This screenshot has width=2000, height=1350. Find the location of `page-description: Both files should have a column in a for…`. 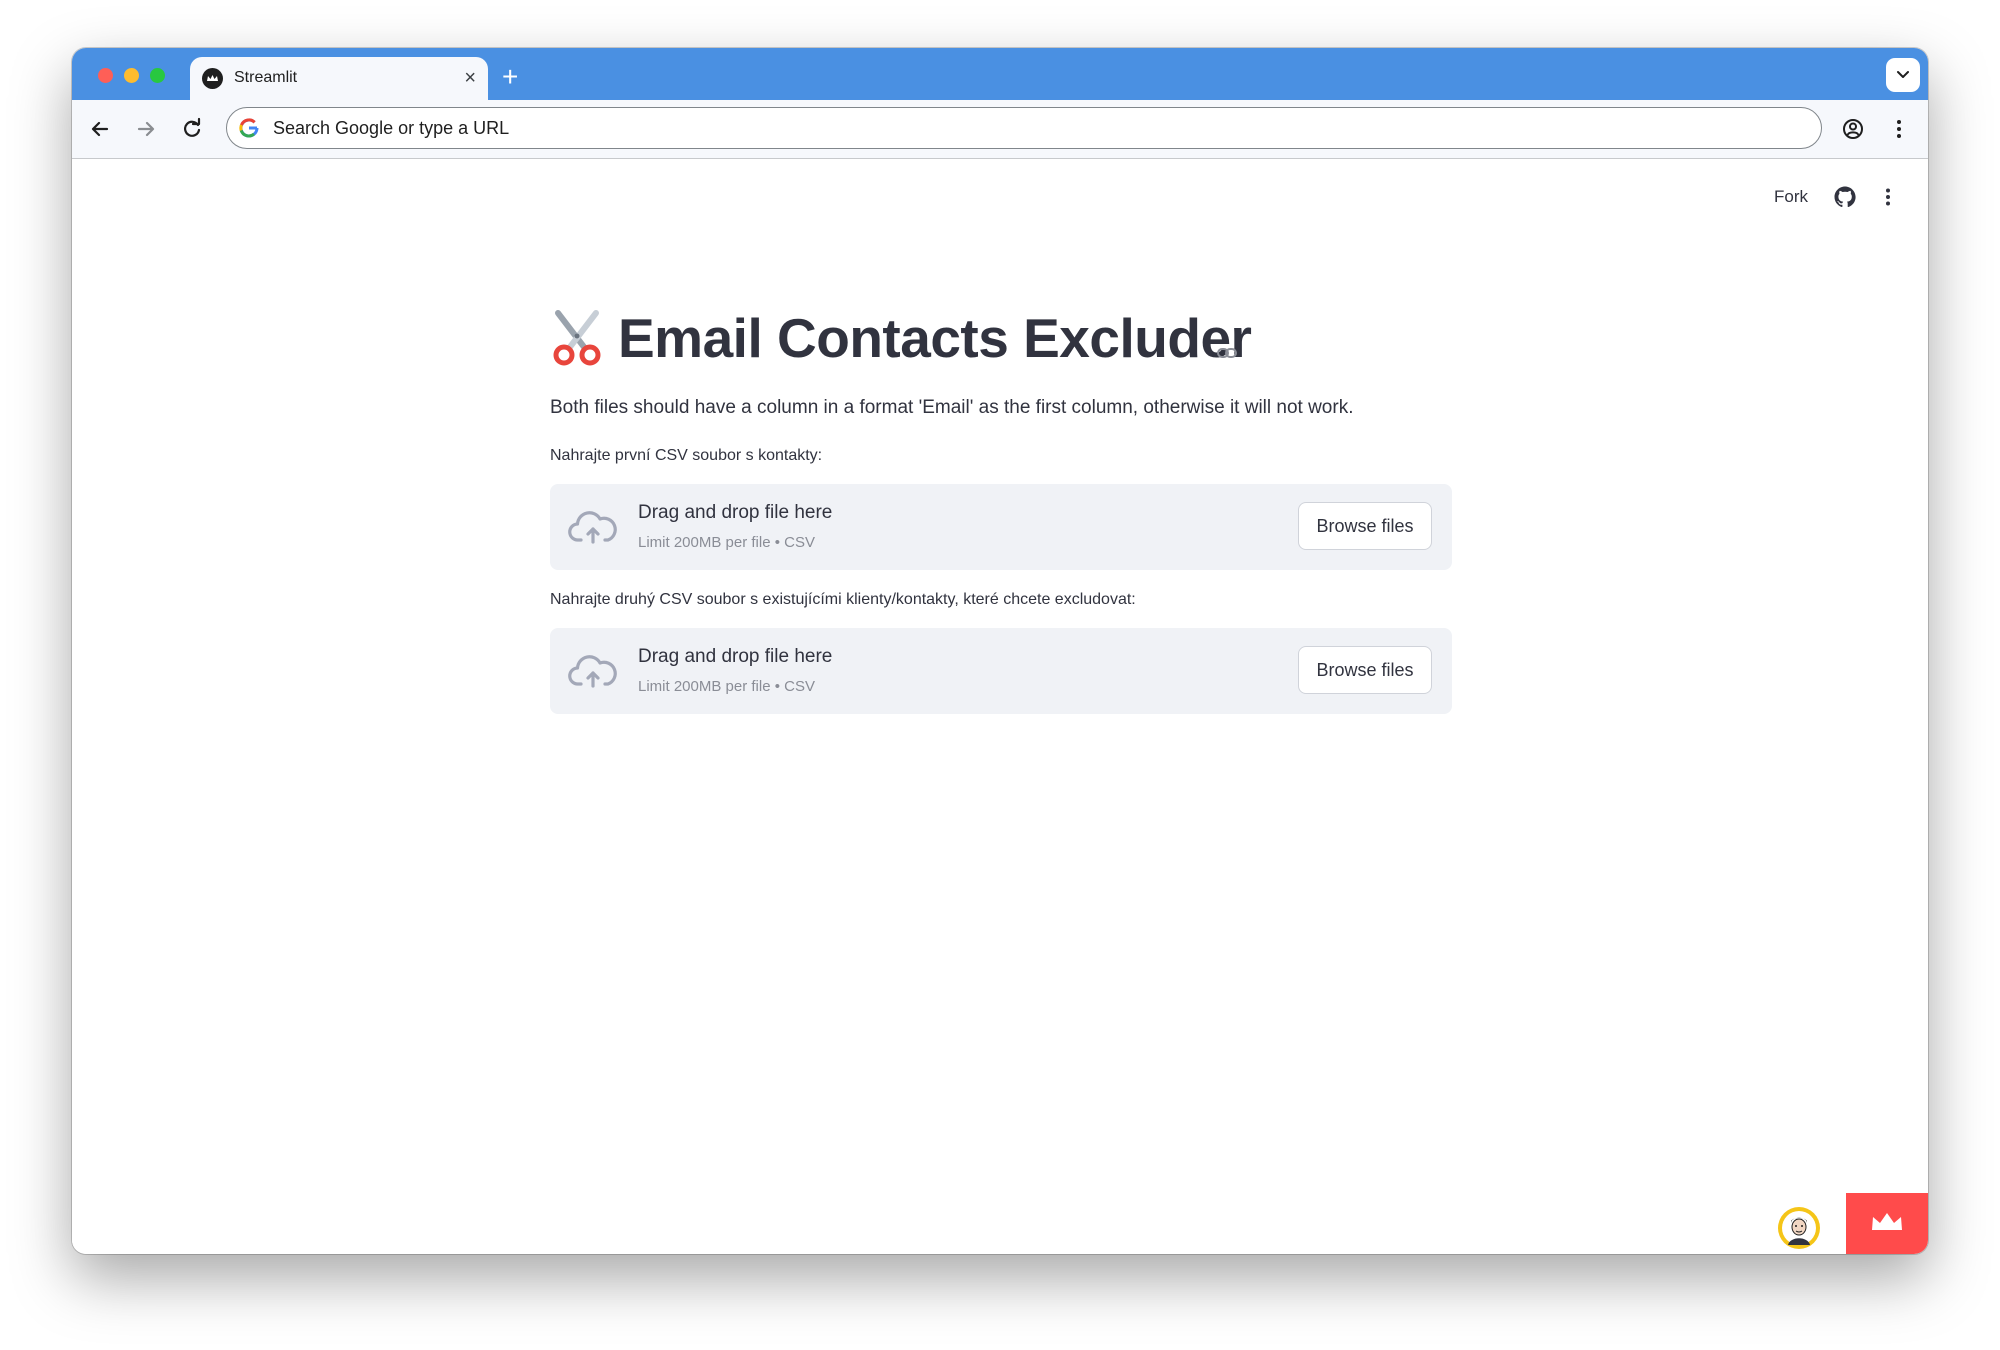

page-description: Both files should have a column in a for… is located at coordinates (952, 407).